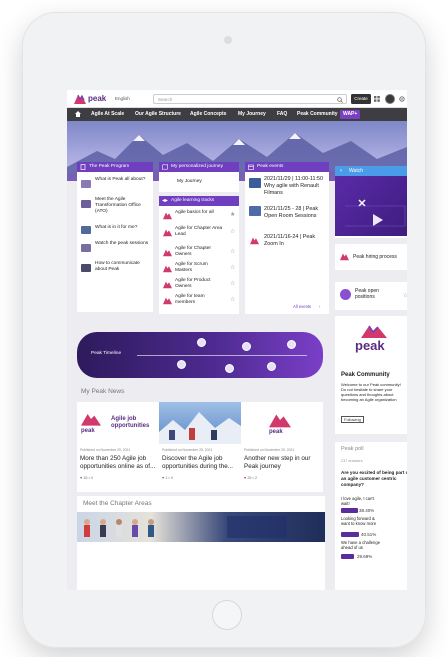 The height and width of the screenshot is (657, 448). What do you see at coordinates (123, 180) in the screenshot?
I see `program-item-1: What is Peak all about?` at bounding box center [123, 180].